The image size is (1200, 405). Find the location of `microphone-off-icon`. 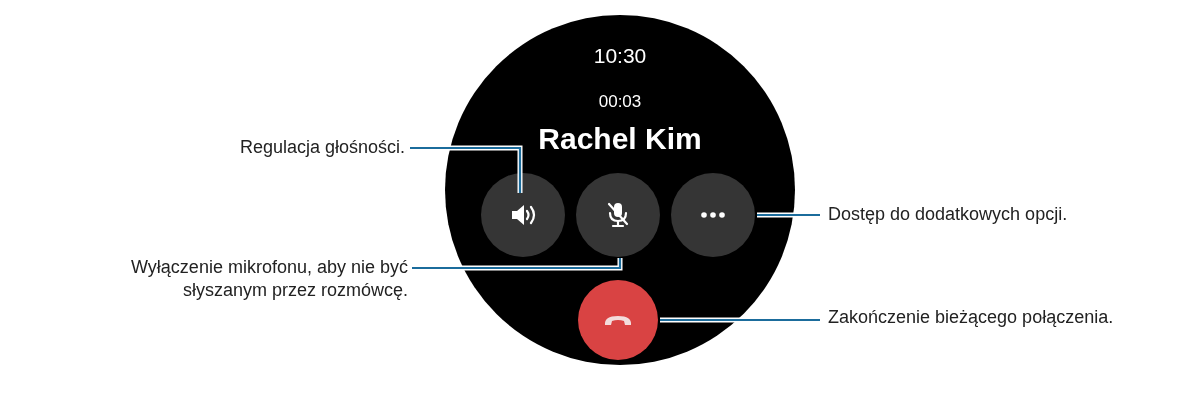

microphone-off-icon is located at coordinates (618, 215).